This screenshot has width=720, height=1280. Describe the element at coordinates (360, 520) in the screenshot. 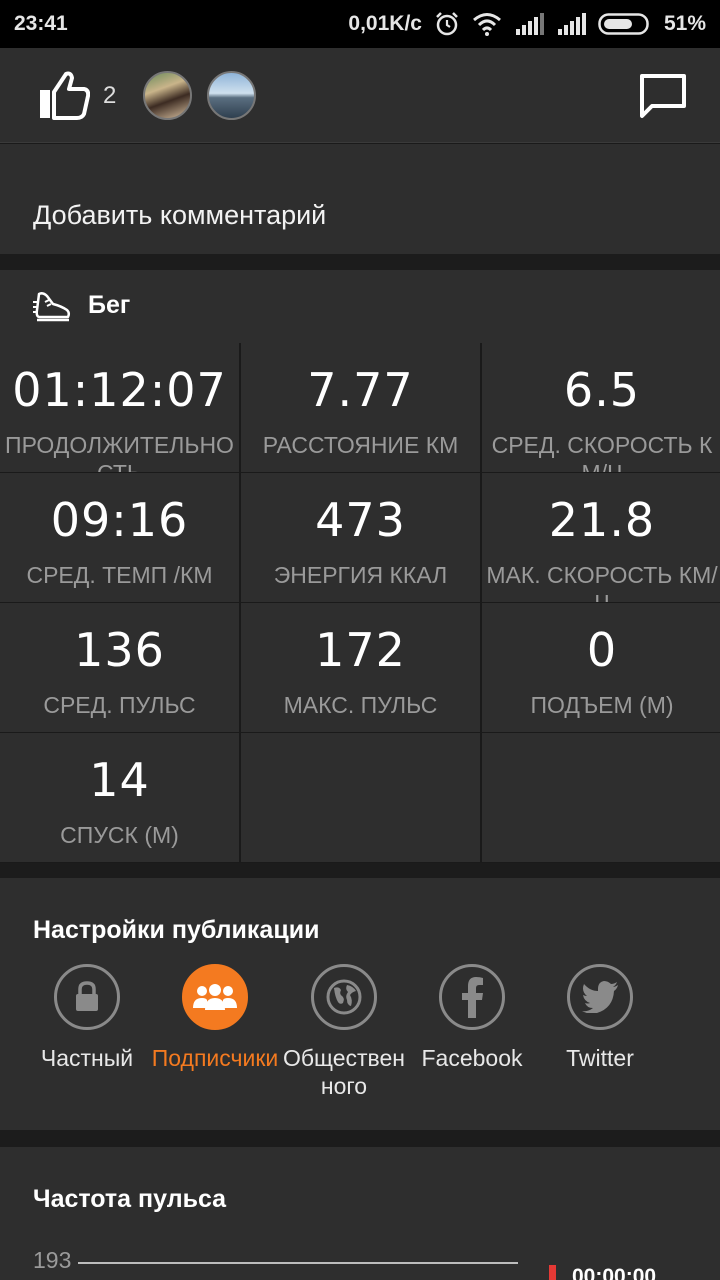

I see `stat-value: 473` at that location.